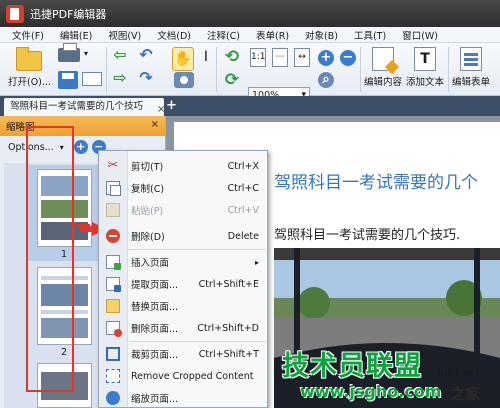 This screenshot has height=408, width=500. I want to click on scissors-icon: ✂, so click(113, 165).